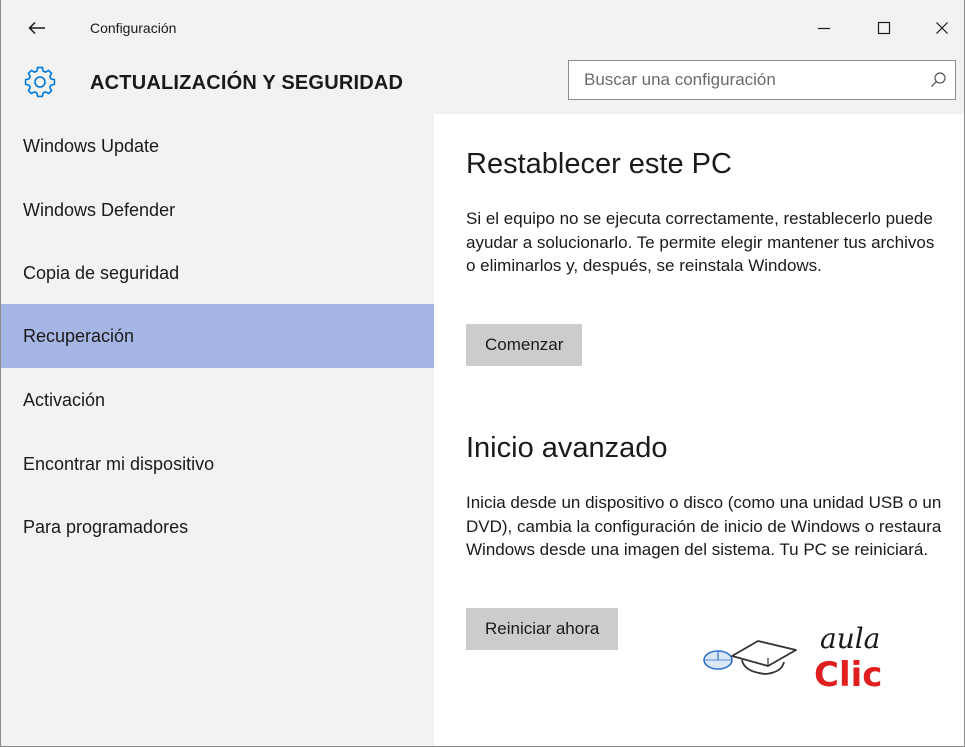 Image resolution: width=965 pixels, height=747 pixels. Describe the element at coordinates (217, 273) in the screenshot. I see `sidebar-item-copia-de-seguridad: Copia de seguridad` at that location.